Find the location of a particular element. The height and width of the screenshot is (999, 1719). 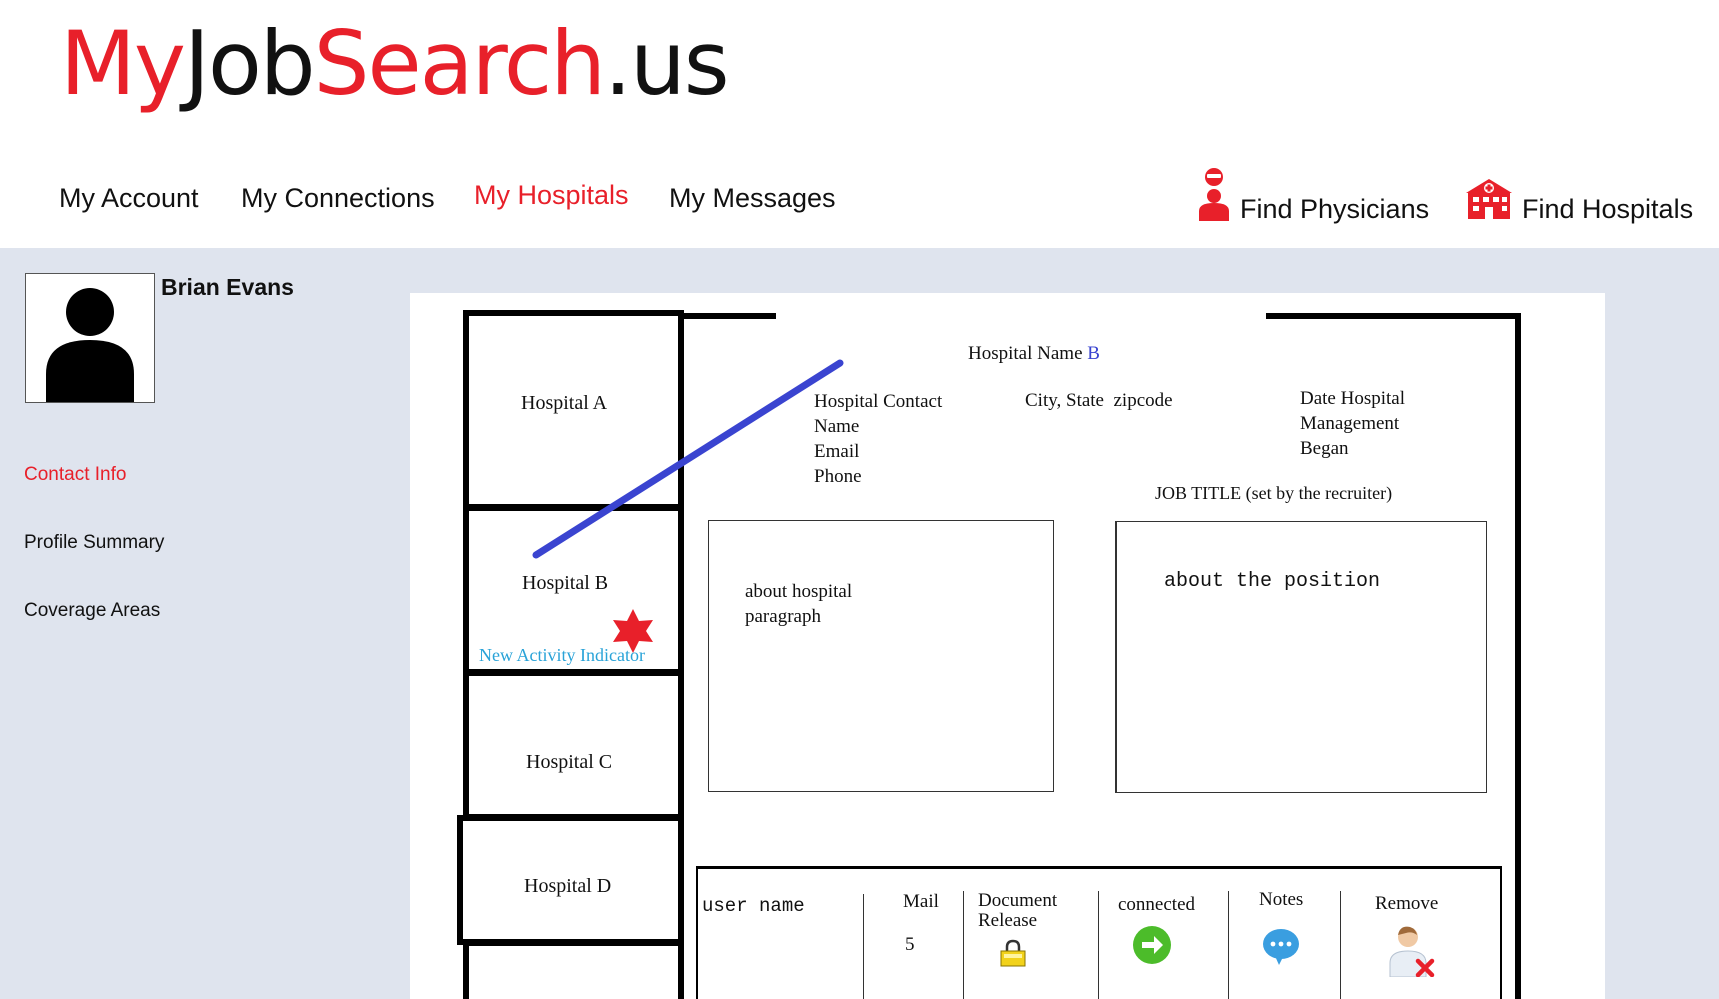

about-hospital-text: about hospital is located at coordinates (799, 591).